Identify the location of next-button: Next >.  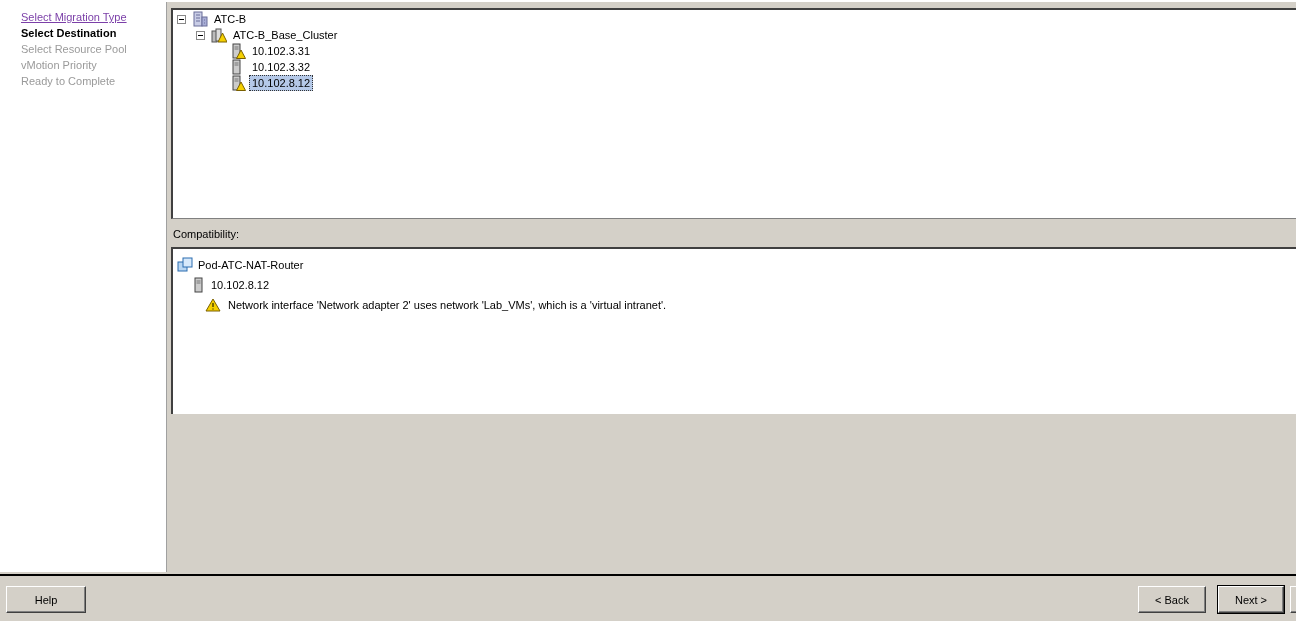
(1251, 599).